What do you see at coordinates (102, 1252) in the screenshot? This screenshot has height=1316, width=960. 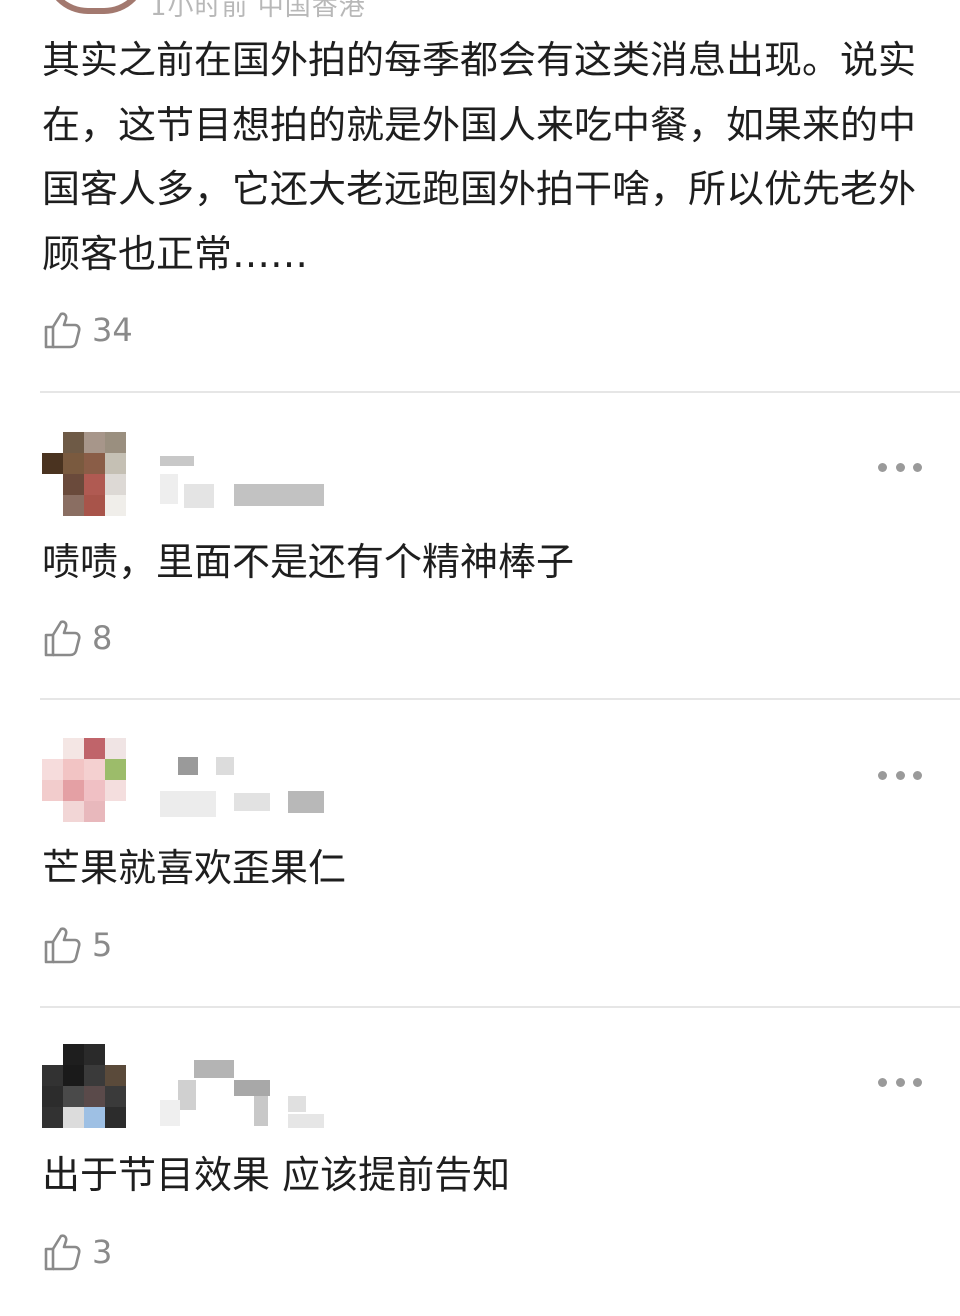 I see `like-count: 3` at bounding box center [102, 1252].